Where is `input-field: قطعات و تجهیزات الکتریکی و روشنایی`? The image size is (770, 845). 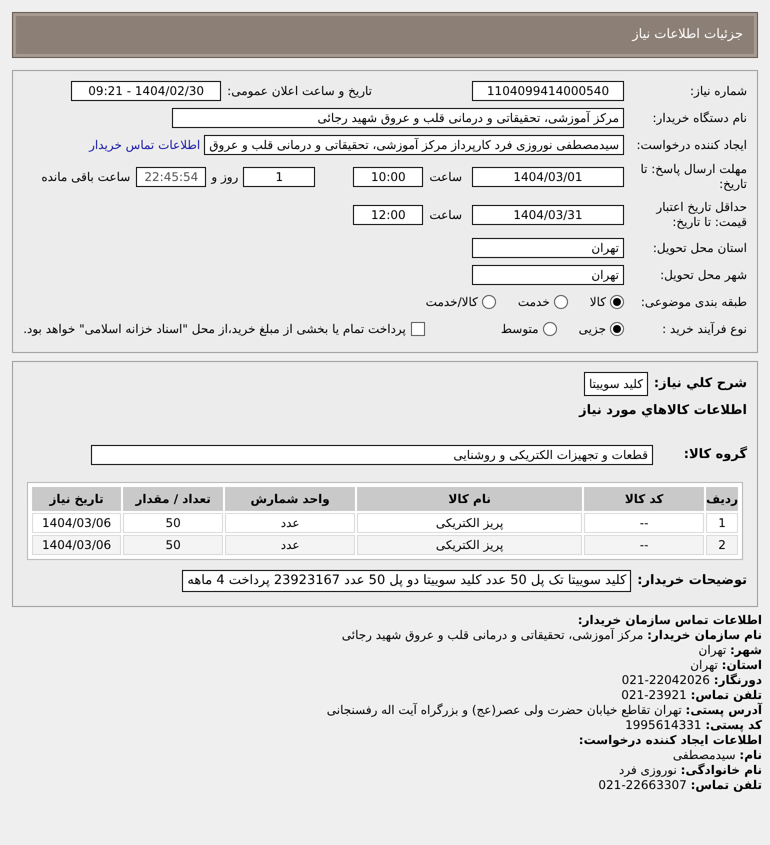
input-field: قطعات و تجهیزات الکتریکی و روشنایی is located at coordinates (372, 455).